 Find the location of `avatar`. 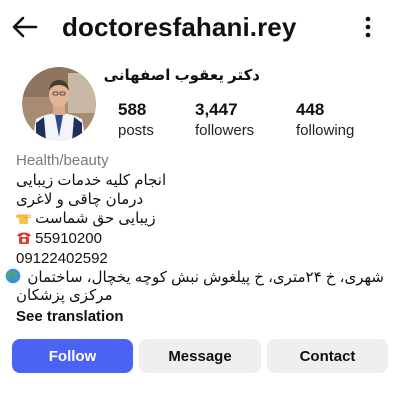

avatar is located at coordinates (59, 104).